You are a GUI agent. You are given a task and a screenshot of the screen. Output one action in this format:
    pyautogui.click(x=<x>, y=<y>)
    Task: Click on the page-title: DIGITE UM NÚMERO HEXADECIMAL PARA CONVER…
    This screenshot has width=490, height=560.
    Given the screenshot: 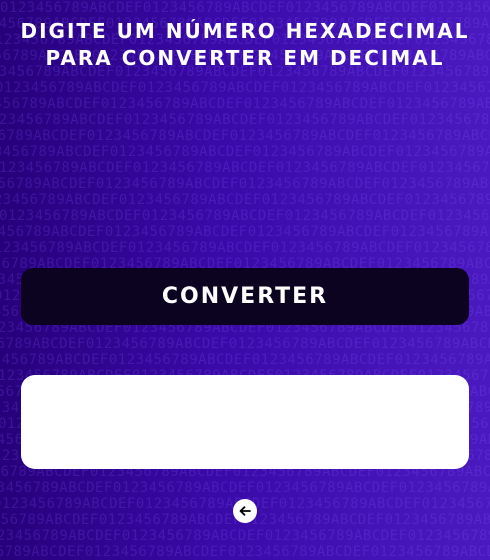 What is the action you would take?
    pyautogui.click(x=245, y=45)
    